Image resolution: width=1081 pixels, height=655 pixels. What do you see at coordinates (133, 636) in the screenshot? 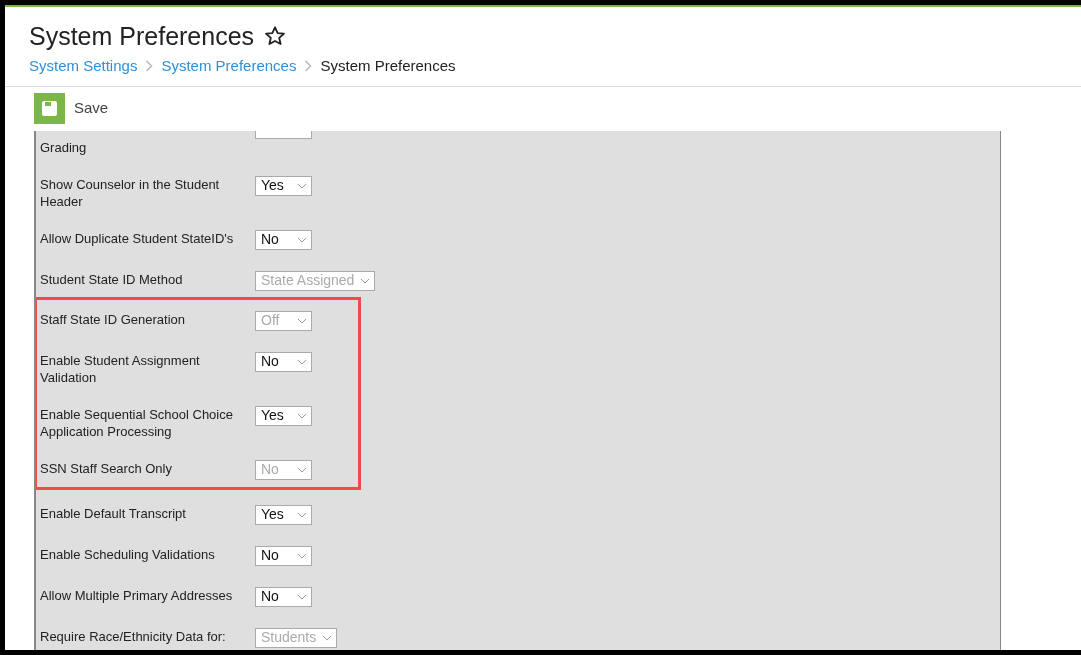
I see `preference-label: Require Race/Ethnicity Data for:` at bounding box center [133, 636].